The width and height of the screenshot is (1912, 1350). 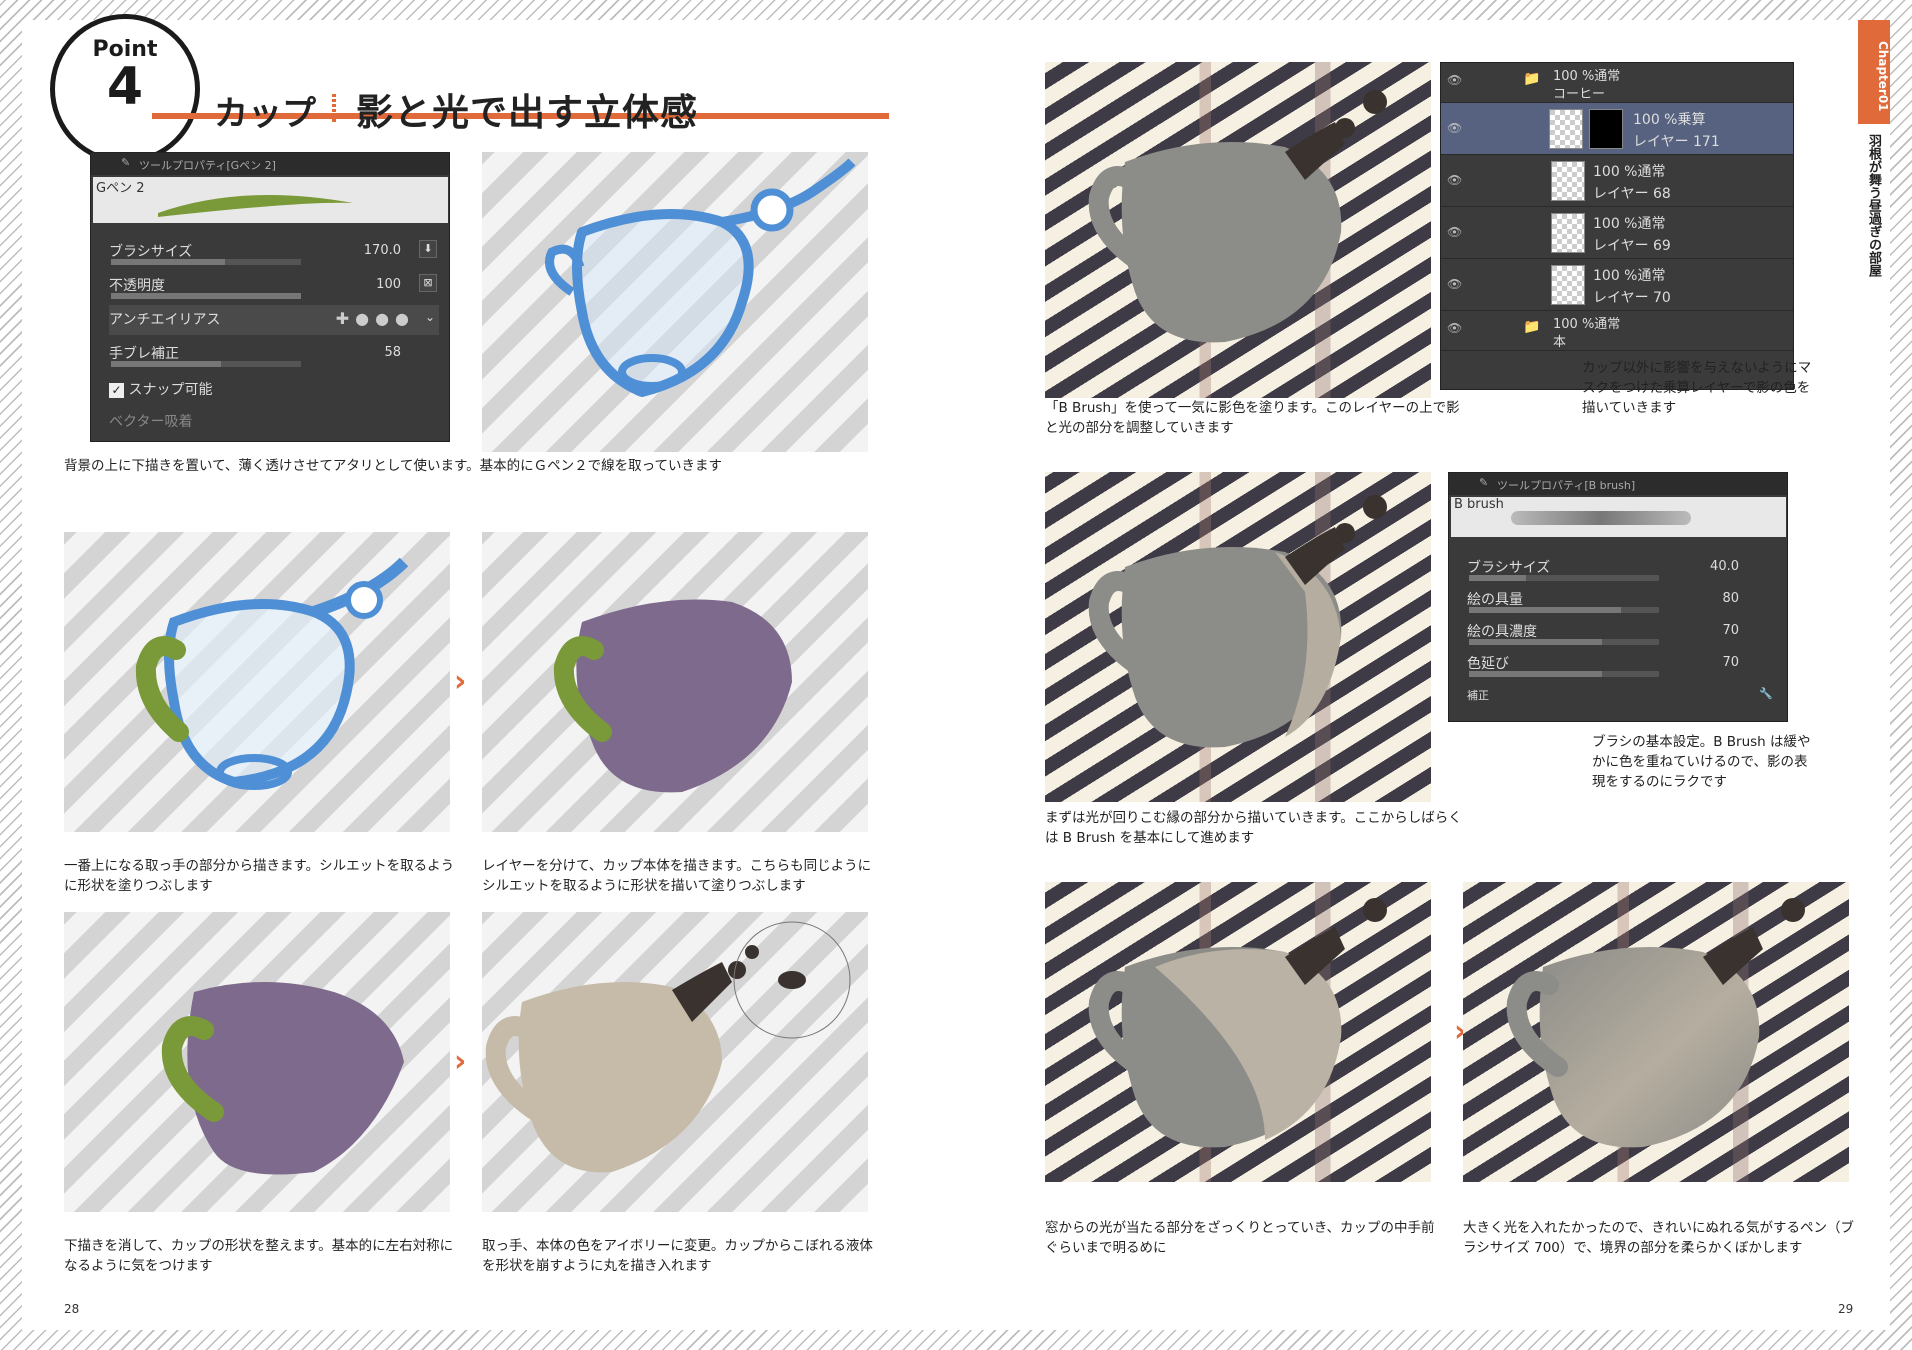 I want to click on layer-row: 👁 📁 100 %通常 本, so click(x=1617, y=331).